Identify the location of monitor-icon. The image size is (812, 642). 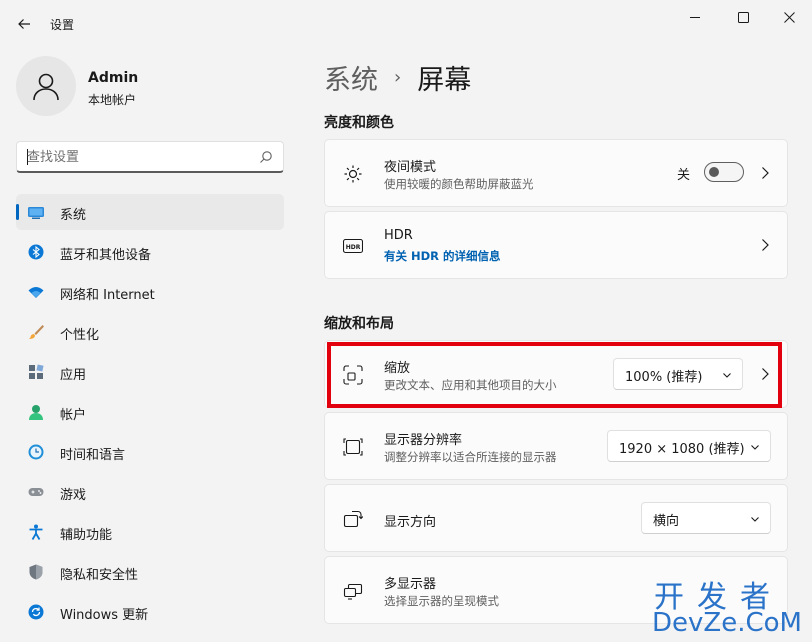
(36, 213).